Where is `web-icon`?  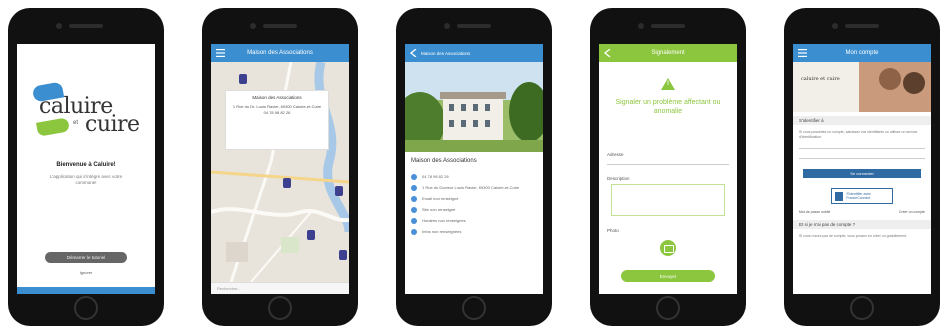 web-icon is located at coordinates (414, 210).